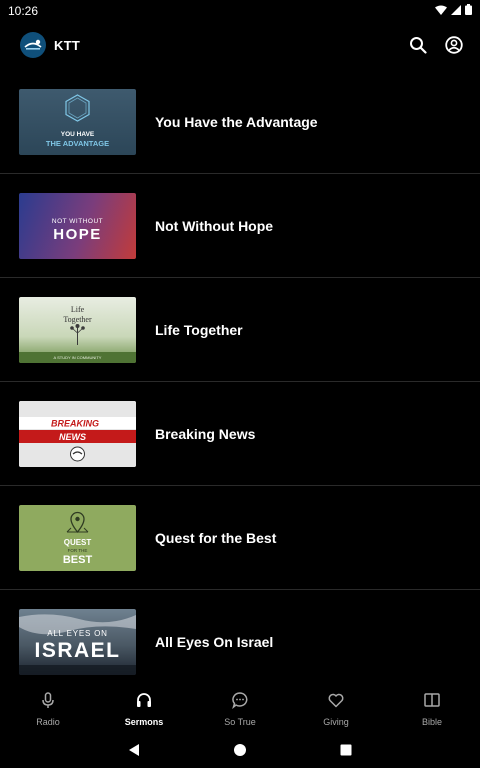 The width and height of the screenshot is (480, 768). I want to click on home-icon, so click(240, 750).